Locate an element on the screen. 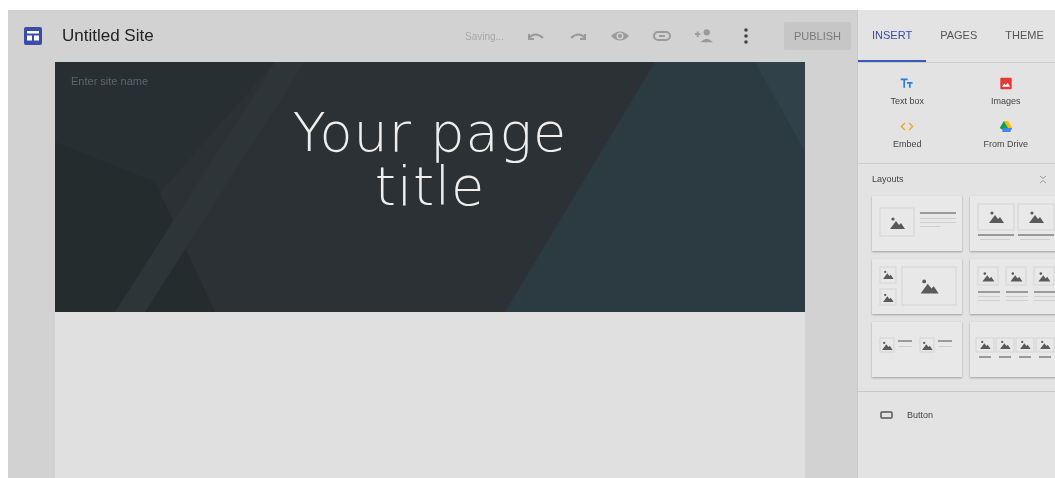 This screenshot has width=1055, height=478. site-logo-icon is located at coordinates (33, 36).